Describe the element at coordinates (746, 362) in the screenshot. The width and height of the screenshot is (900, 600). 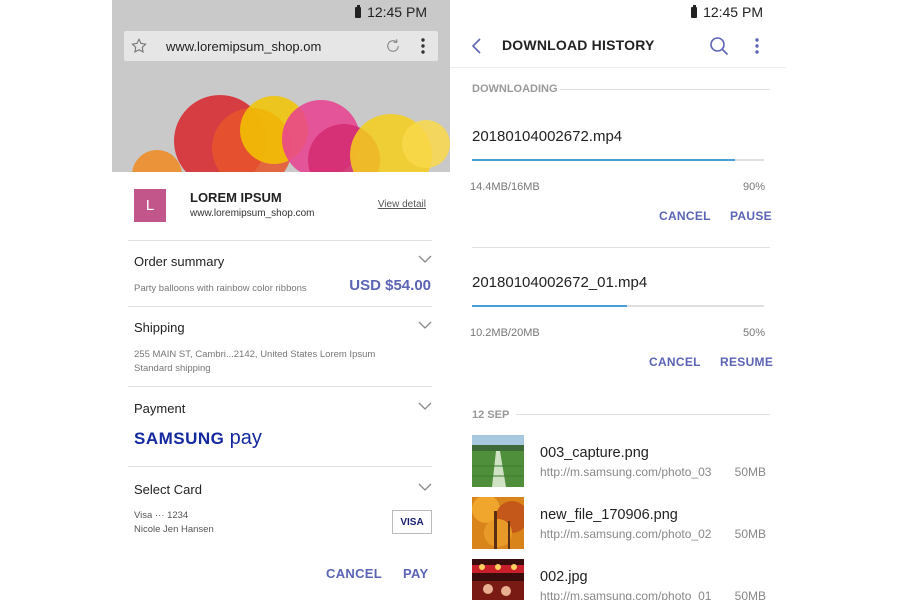
I see `resume-download-button: RESUME` at that location.